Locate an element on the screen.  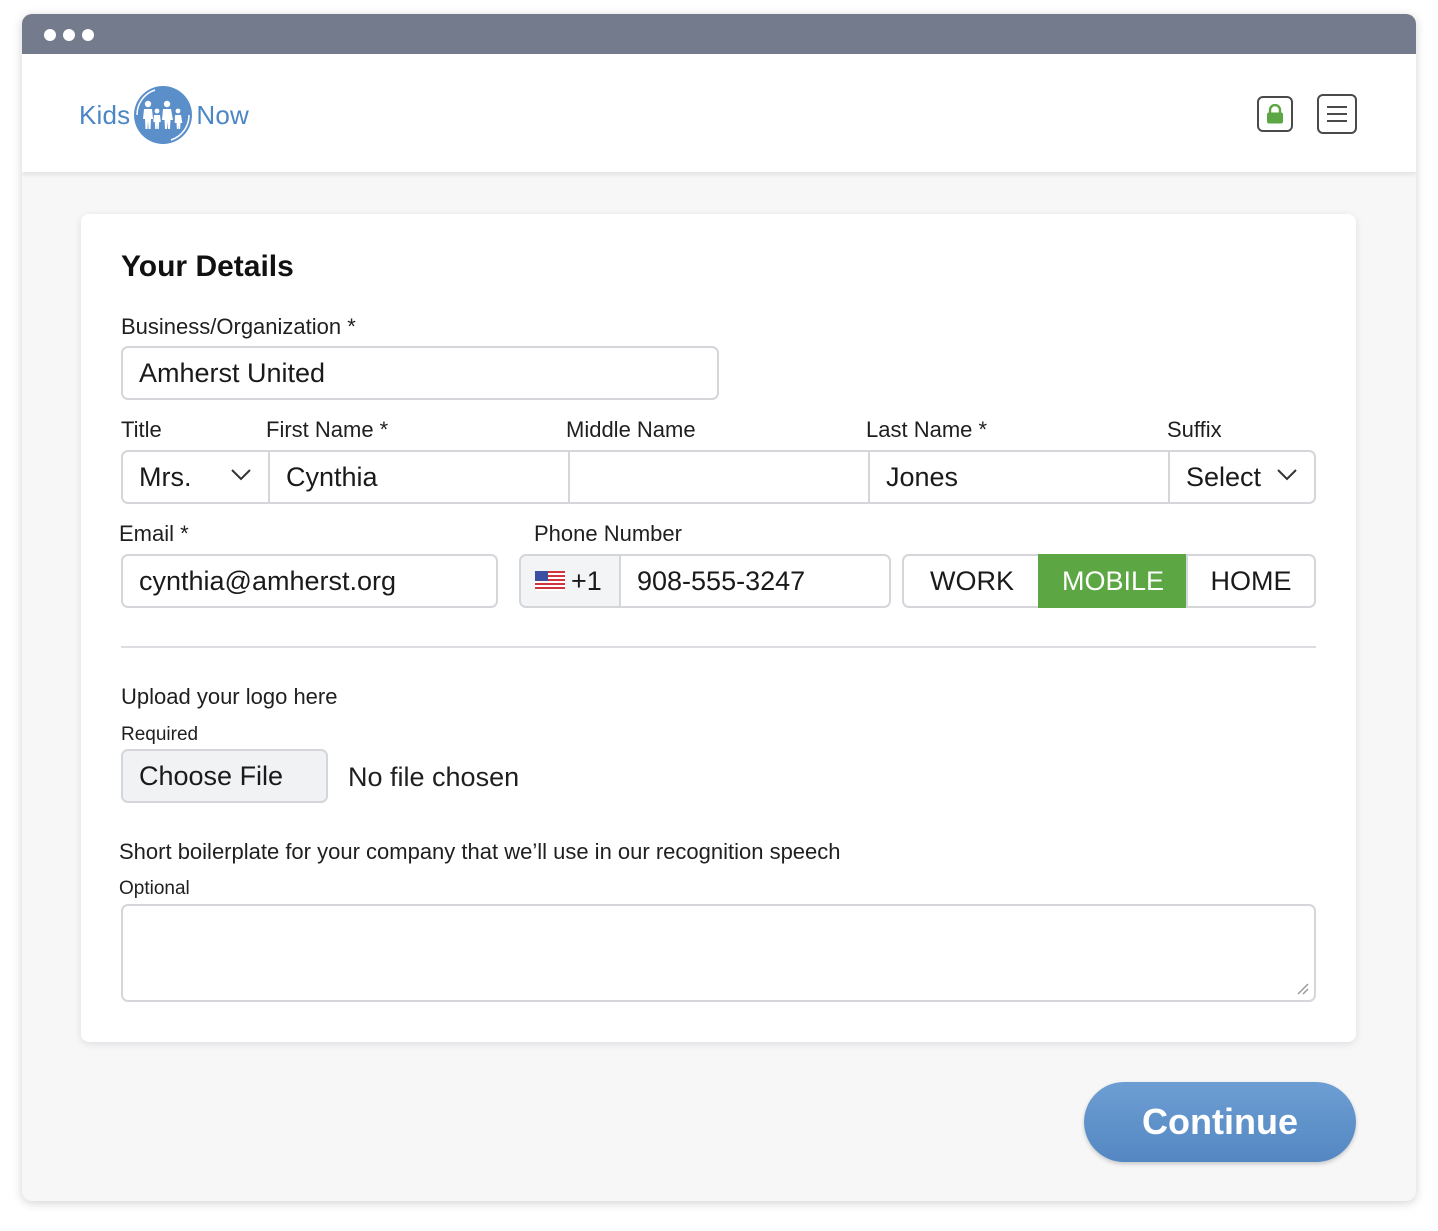
menu-button is located at coordinates (1337, 114).